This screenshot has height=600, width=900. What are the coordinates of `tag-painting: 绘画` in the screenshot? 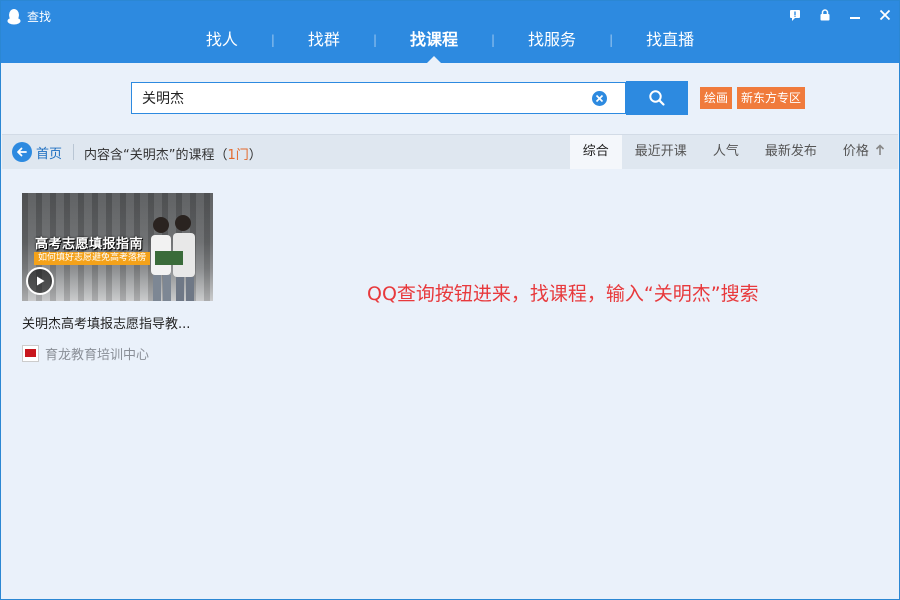 It's located at (716, 98).